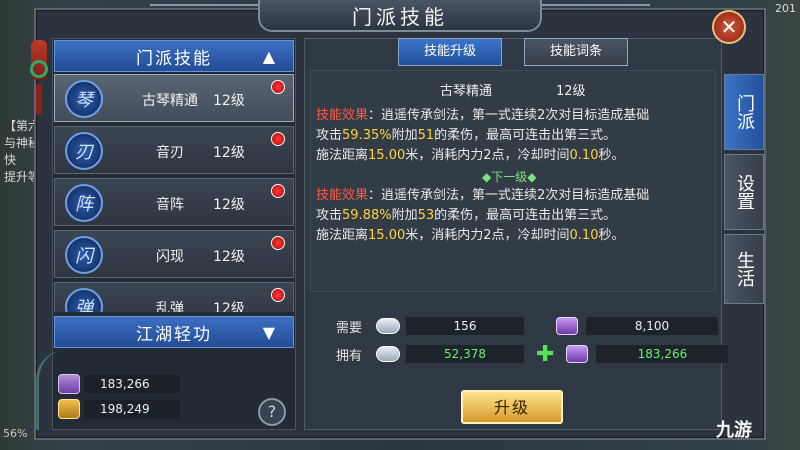  Describe the element at coordinates (132, 409) in the screenshot. I see `resource-value: 198,249` at that location.